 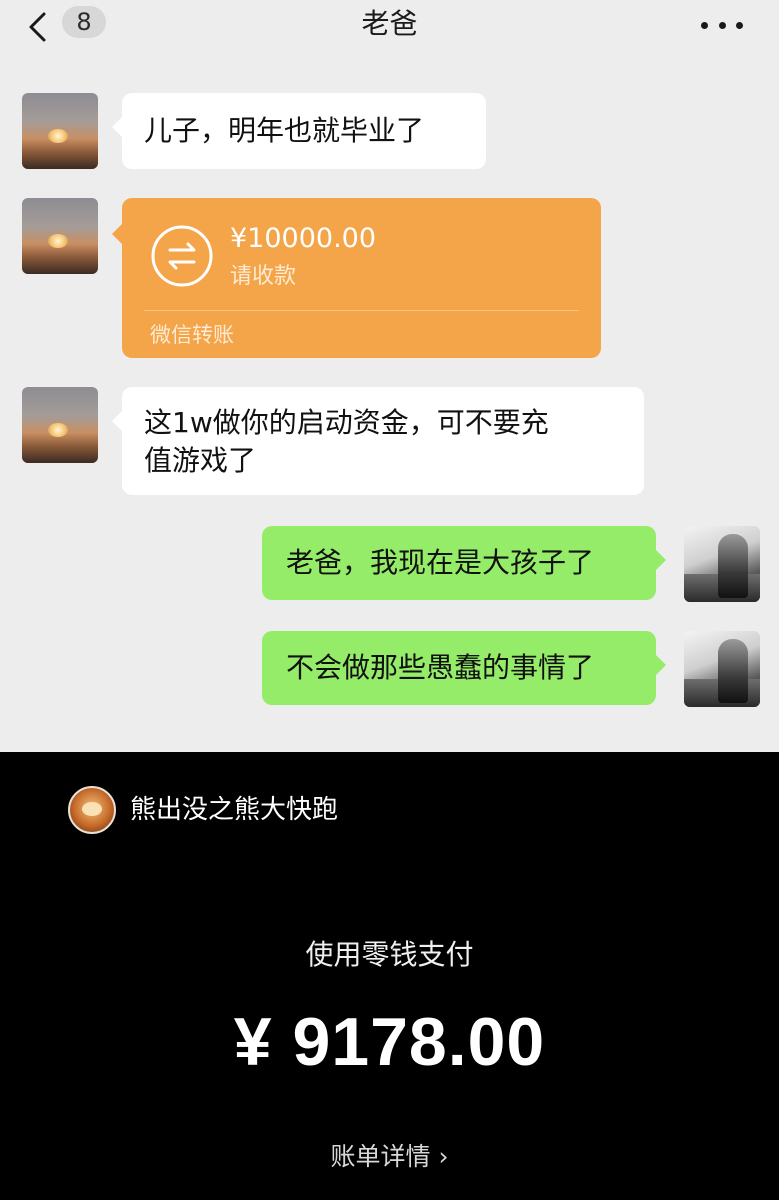 What do you see at coordinates (378, 441) in the screenshot?
I see `message-bubble: 这1w做你的启动资金，可不要充 值游戏了` at bounding box center [378, 441].